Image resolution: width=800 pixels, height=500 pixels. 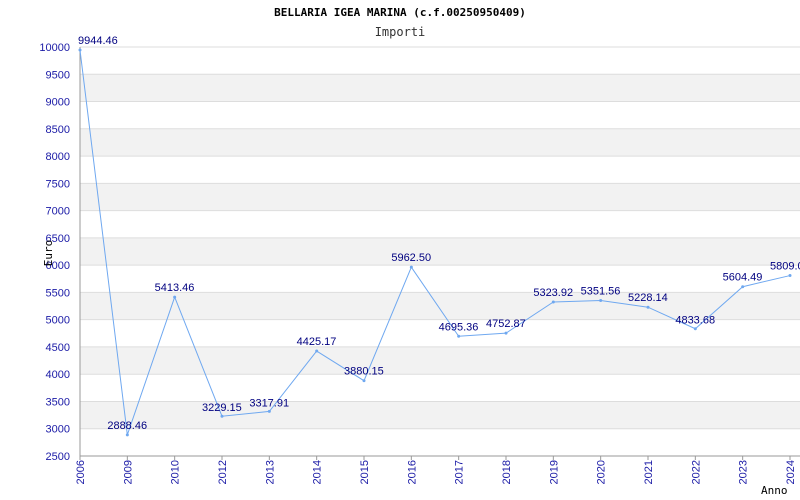 I want to click on y-tick-label: 7000, so click(x=58, y=212).